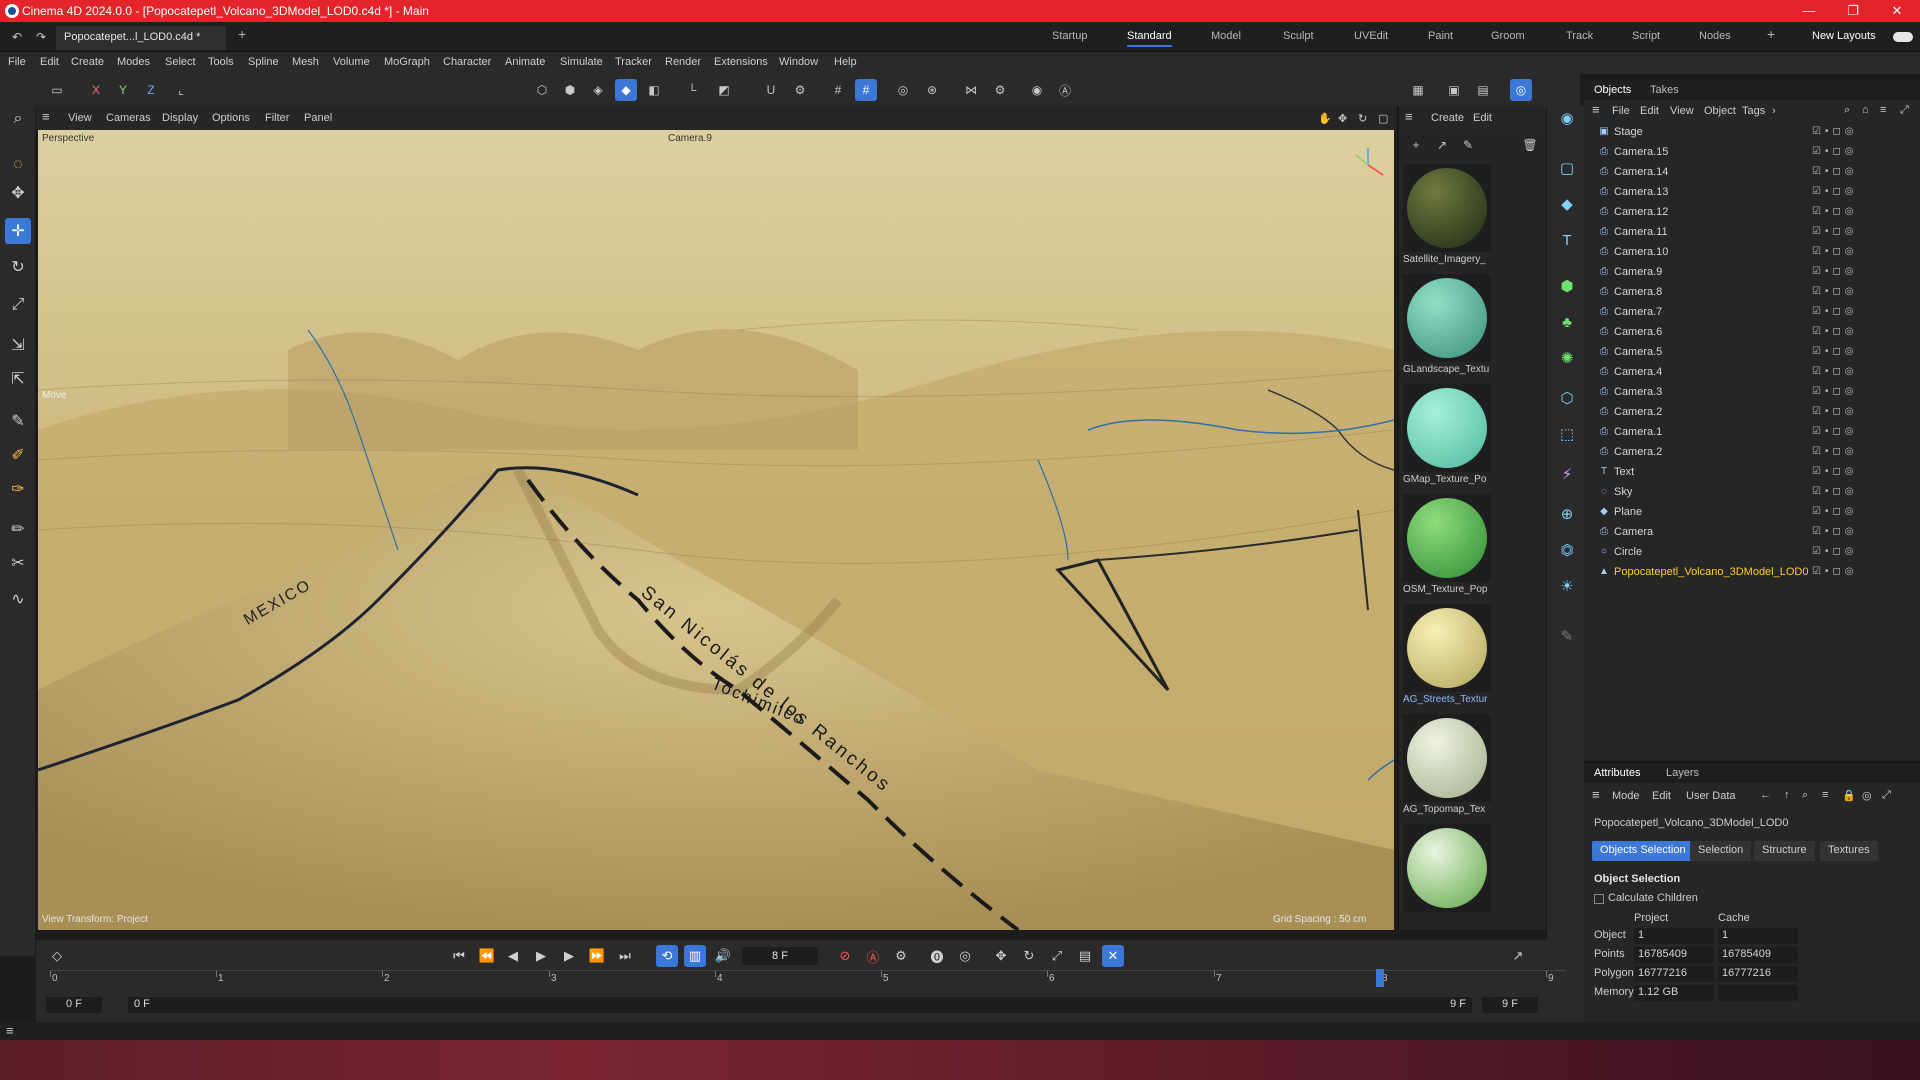  What do you see at coordinates (932, 90) in the screenshot?
I see `symmetry-settings-icon: ⊛` at bounding box center [932, 90].